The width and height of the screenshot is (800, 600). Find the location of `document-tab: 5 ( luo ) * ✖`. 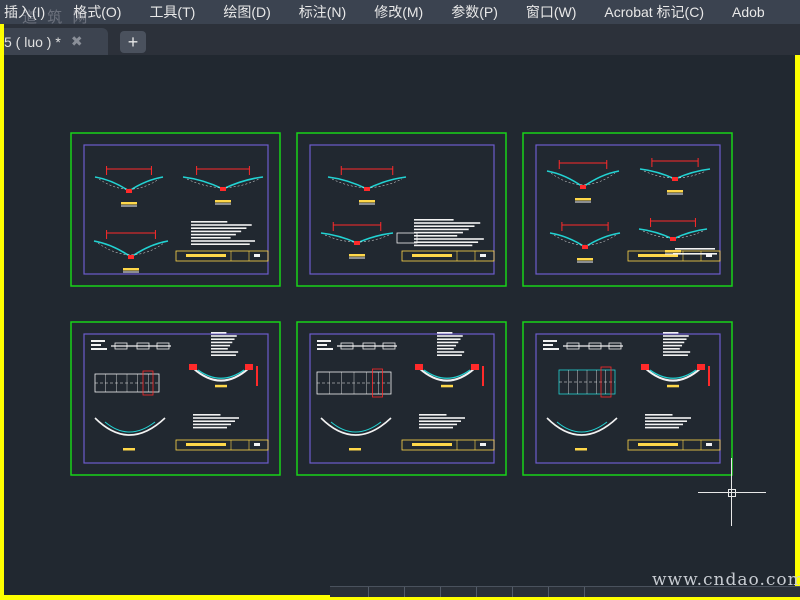

document-tab: 5 ( luo ) * ✖ is located at coordinates (56, 41).